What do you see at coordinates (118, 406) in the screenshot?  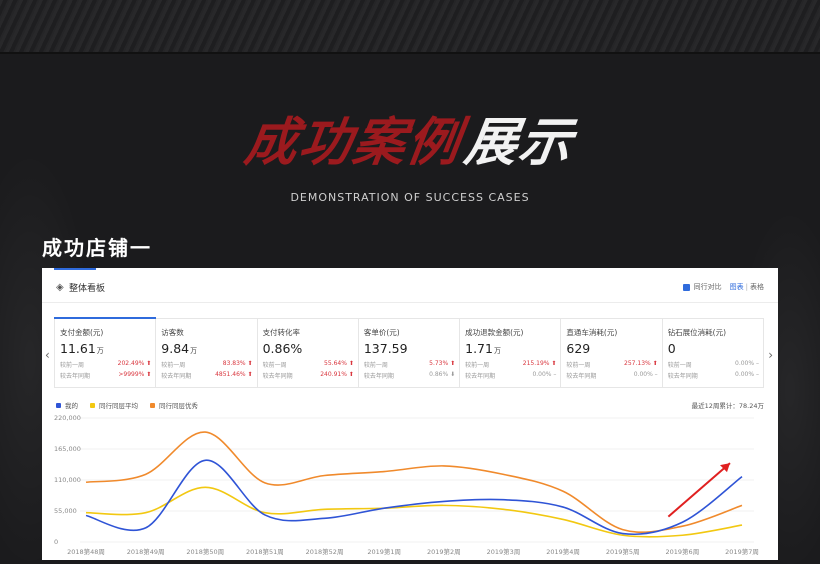 I see `legend-label: 同行同层平均` at bounding box center [118, 406].